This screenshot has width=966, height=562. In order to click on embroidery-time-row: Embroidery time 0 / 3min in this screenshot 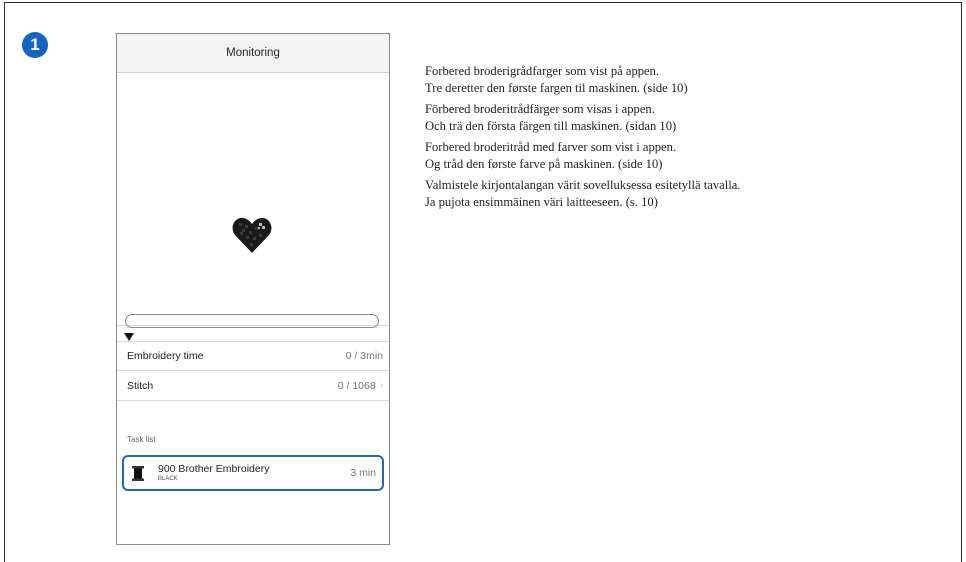, I will do `click(253, 356)`.